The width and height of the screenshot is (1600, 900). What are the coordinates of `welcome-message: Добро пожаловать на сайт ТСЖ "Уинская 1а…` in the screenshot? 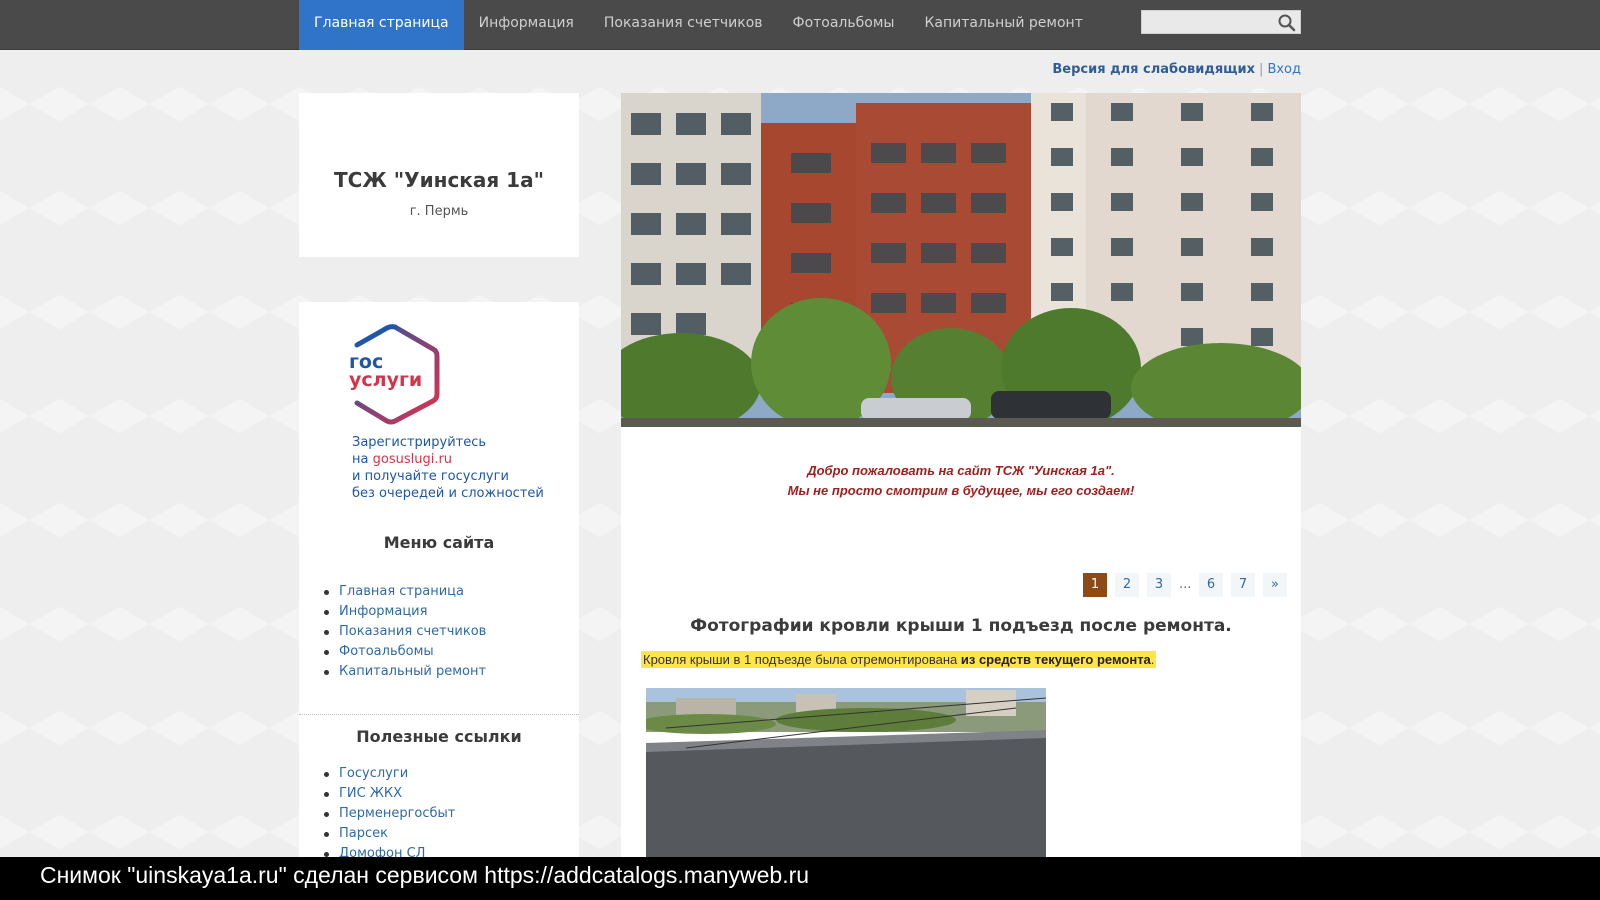 It's located at (961, 481).